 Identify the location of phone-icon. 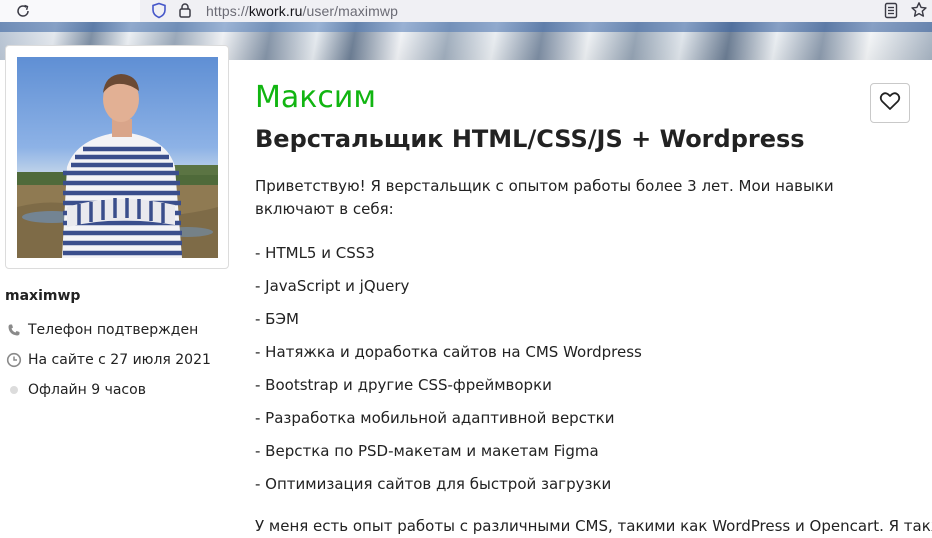
(13, 330).